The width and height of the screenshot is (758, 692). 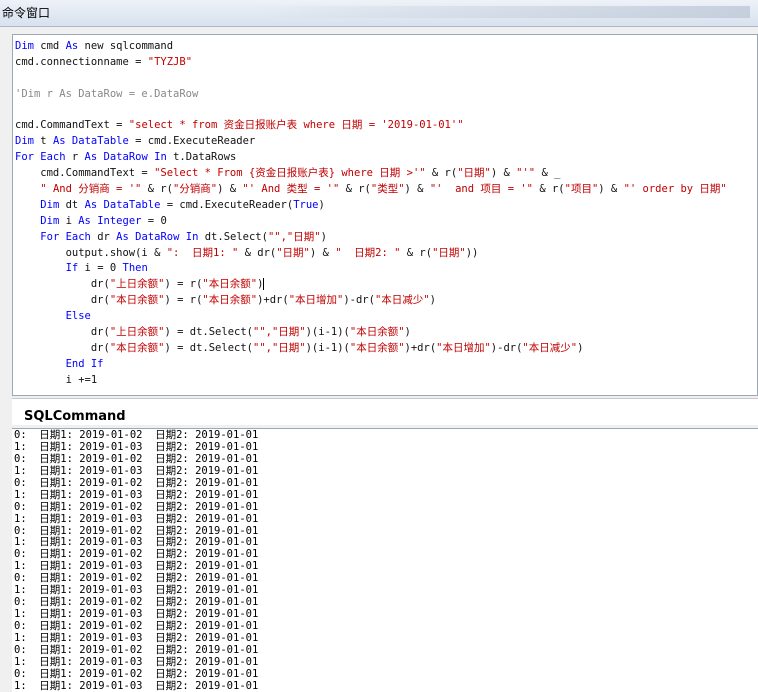 I want to click on code-token: End If, so click(x=84, y=363).